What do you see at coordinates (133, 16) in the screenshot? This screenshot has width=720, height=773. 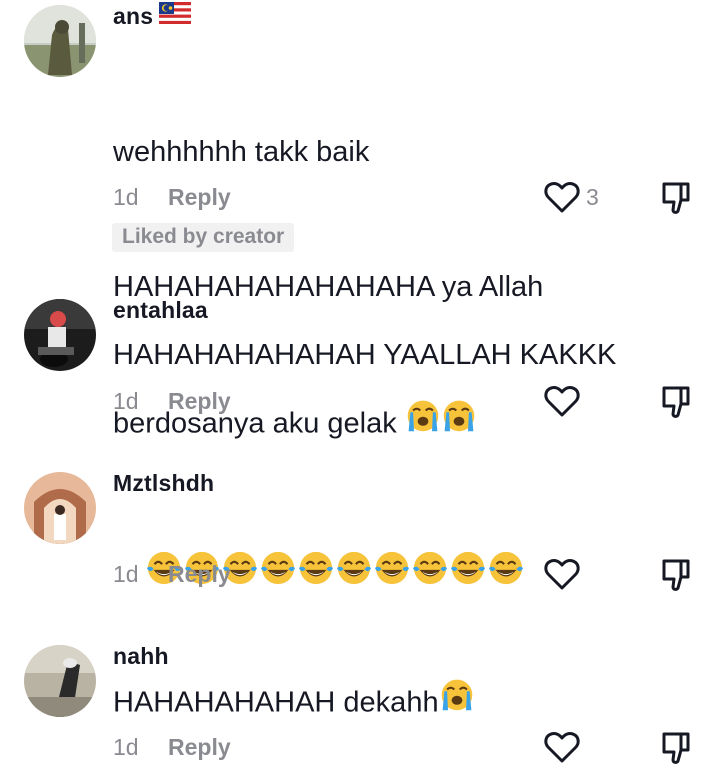 I see `username-text: ans` at bounding box center [133, 16].